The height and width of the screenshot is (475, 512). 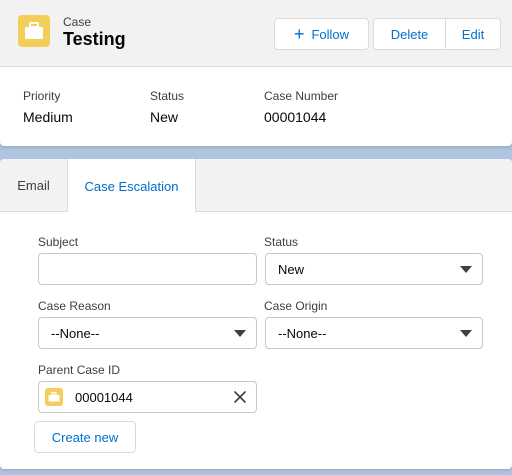 What do you see at coordinates (374, 333) in the screenshot?
I see `case-origin-select: --None--` at bounding box center [374, 333].